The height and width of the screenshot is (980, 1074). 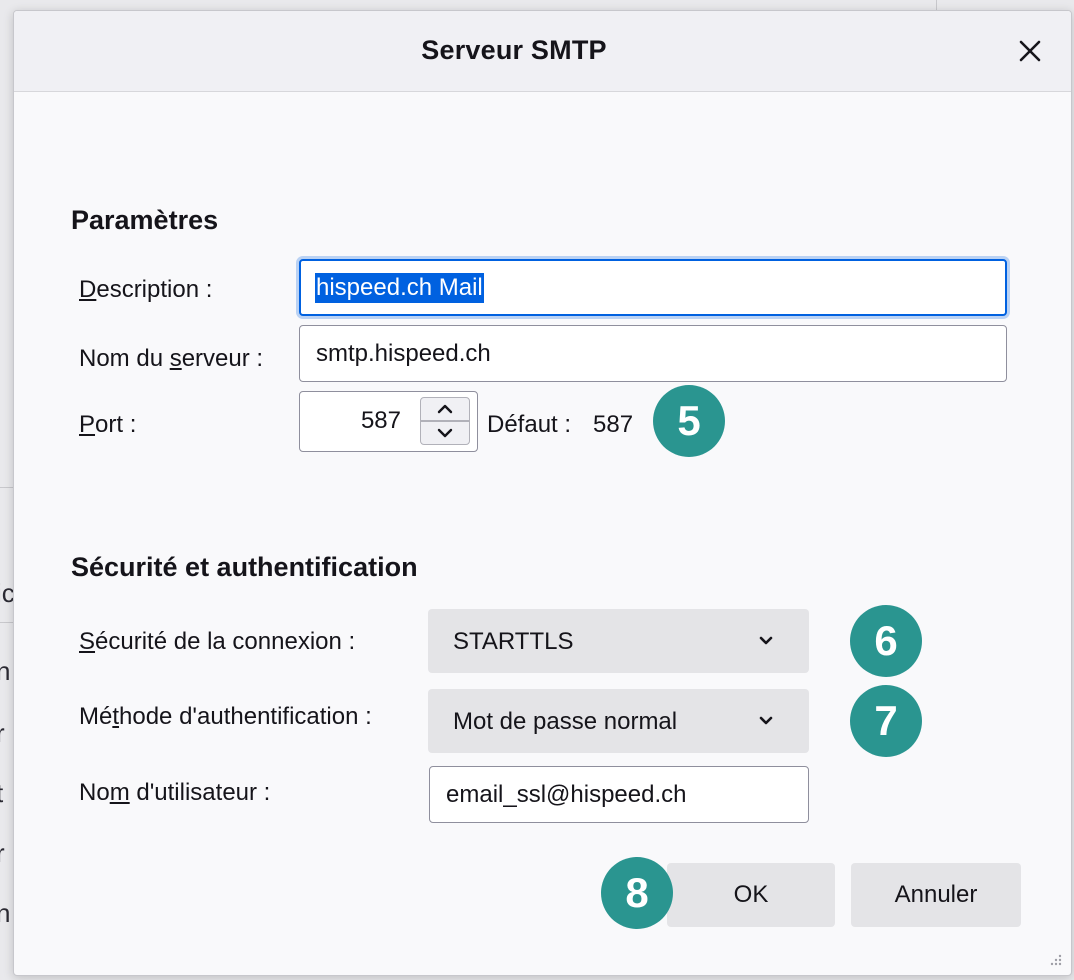 What do you see at coordinates (565, 721) in the screenshot?
I see `auth-method-value: Mot de passe normal` at bounding box center [565, 721].